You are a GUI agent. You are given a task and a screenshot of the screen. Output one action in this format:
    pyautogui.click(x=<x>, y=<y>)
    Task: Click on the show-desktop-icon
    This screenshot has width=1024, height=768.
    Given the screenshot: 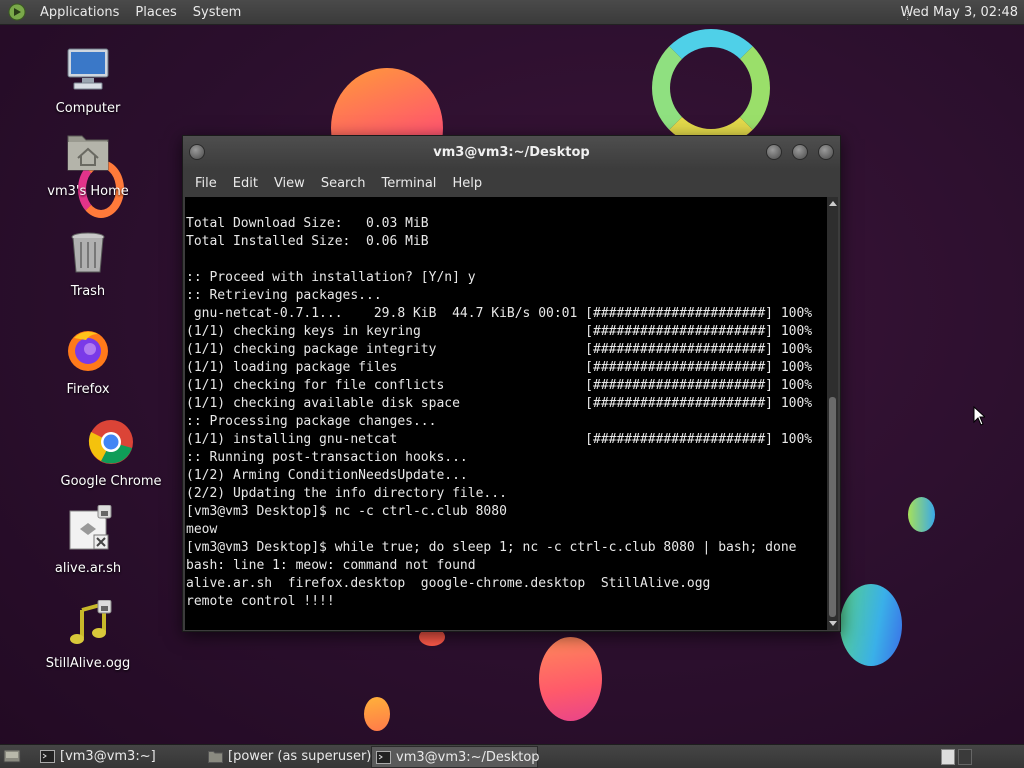 What is the action you would take?
    pyautogui.click(x=12, y=756)
    